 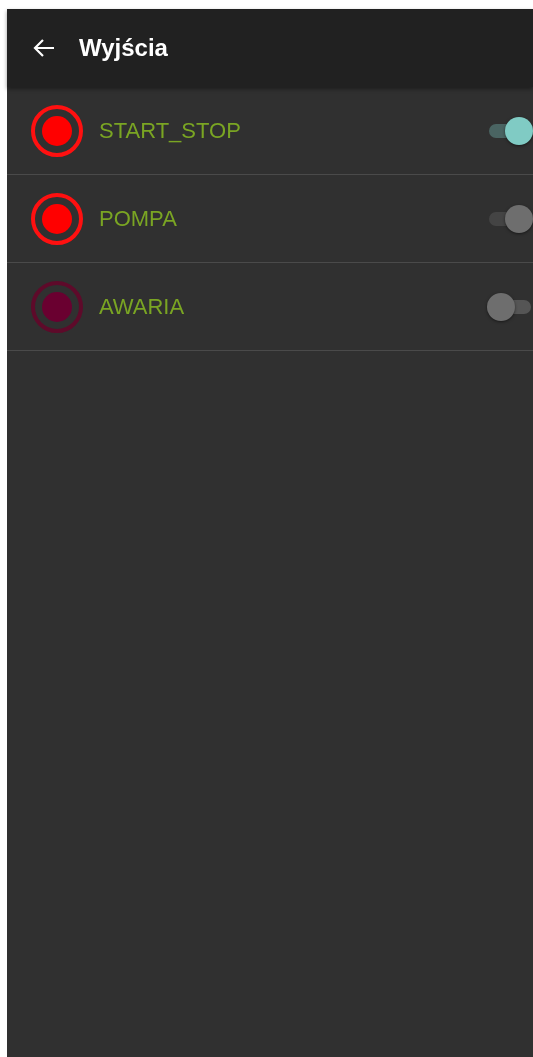 I want to click on output-name: START_STOP, so click(x=170, y=130).